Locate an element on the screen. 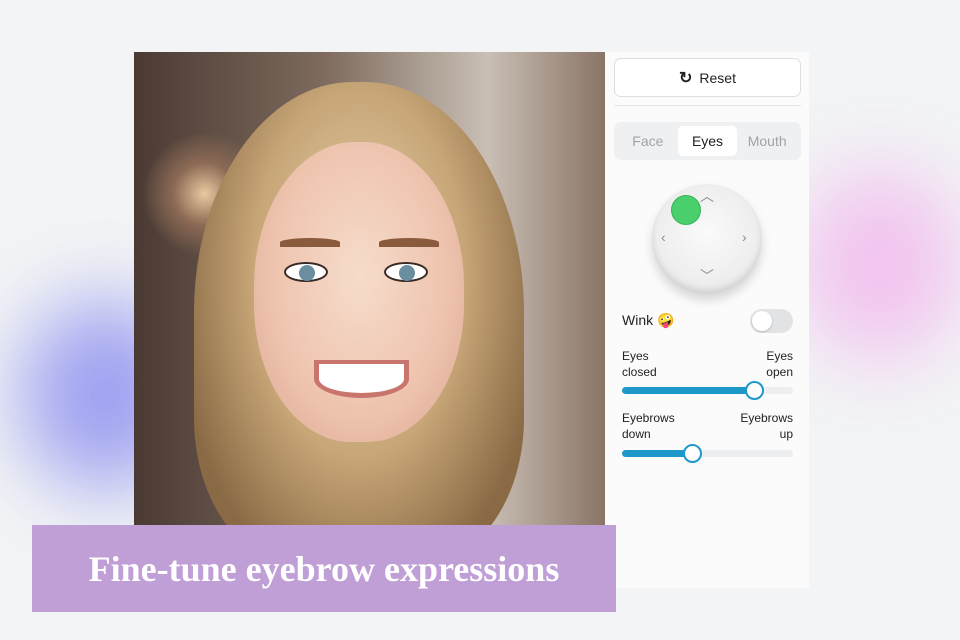 The image size is (960, 640). tab-mouth: Mouth is located at coordinates (767, 141).